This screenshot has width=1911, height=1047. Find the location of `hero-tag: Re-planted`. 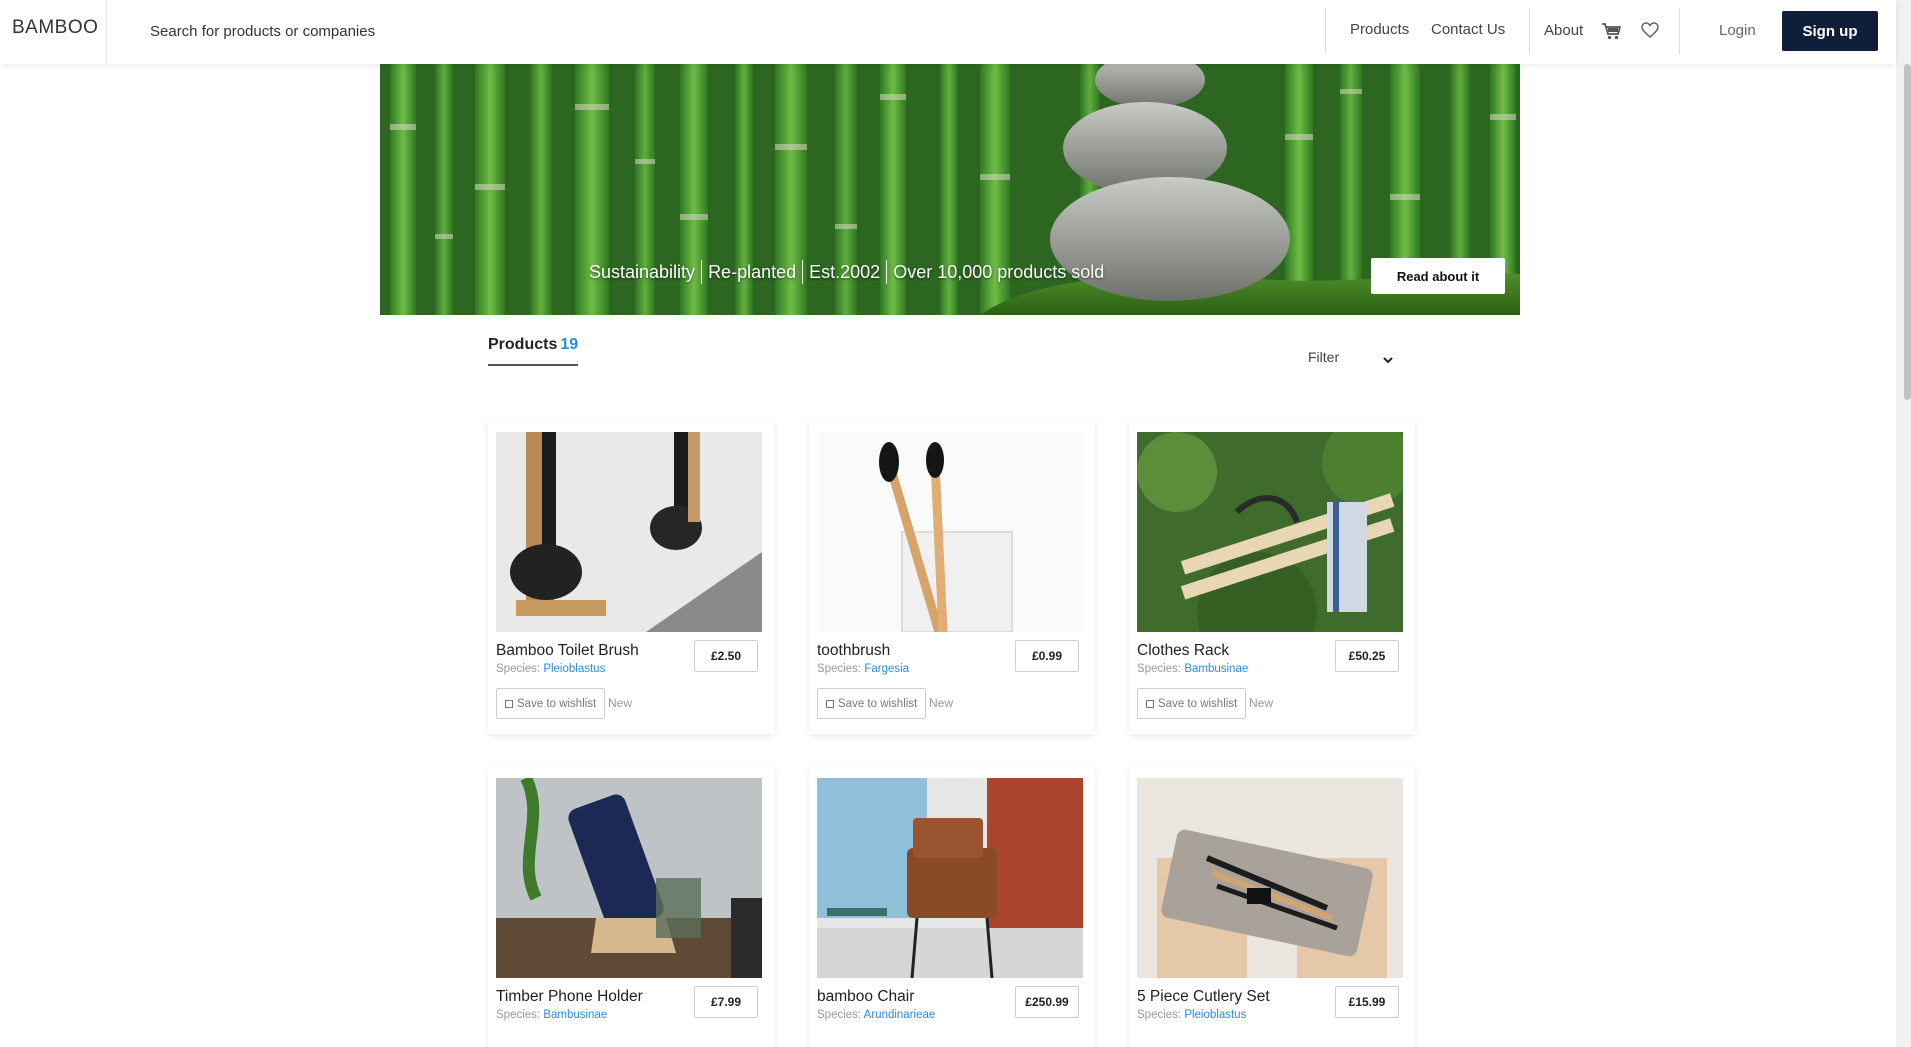

hero-tag: Re-planted is located at coordinates (752, 271).